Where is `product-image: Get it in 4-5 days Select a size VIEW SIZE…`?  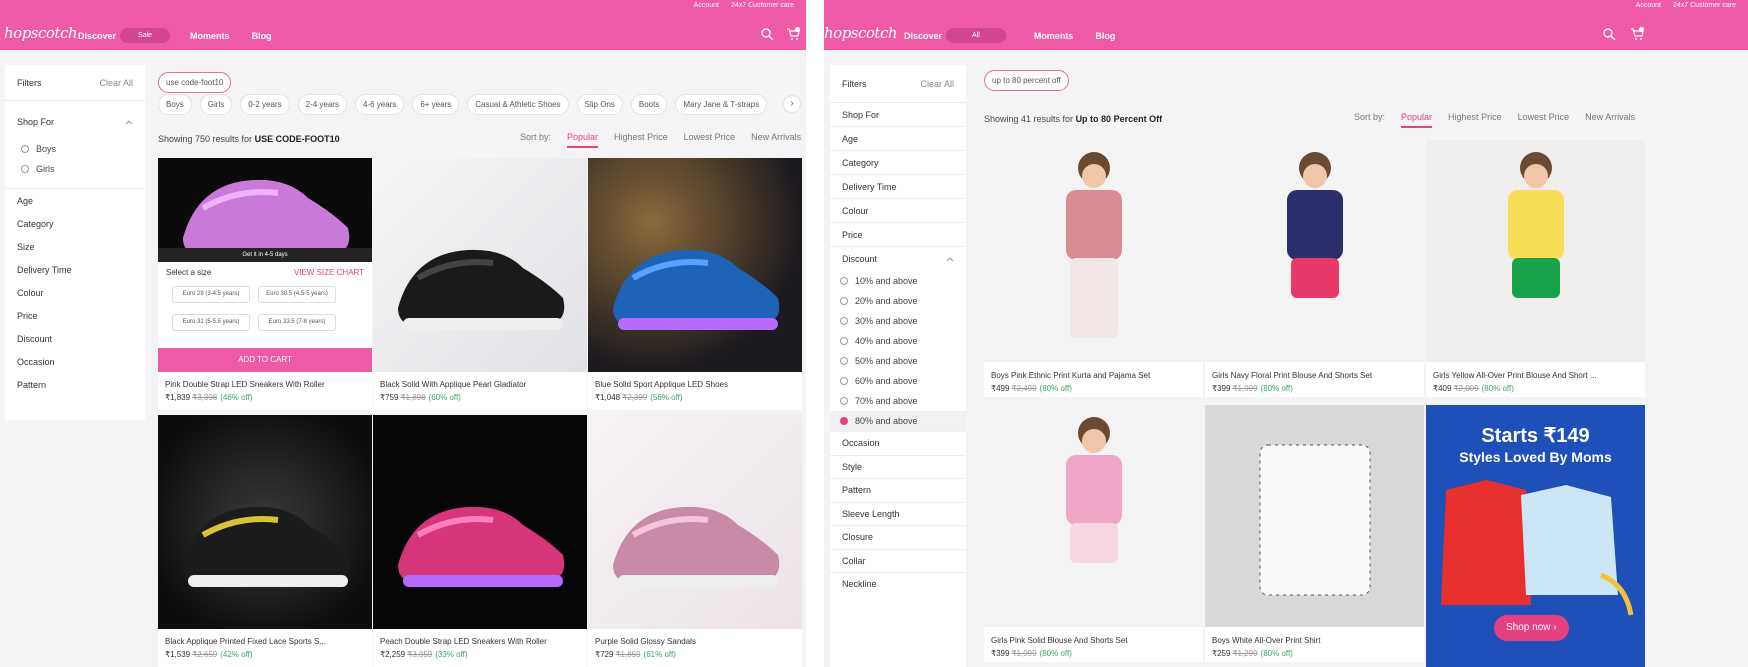
product-image: Get it in 4-5 days Select a size VIEW SIZE… is located at coordinates (265, 265).